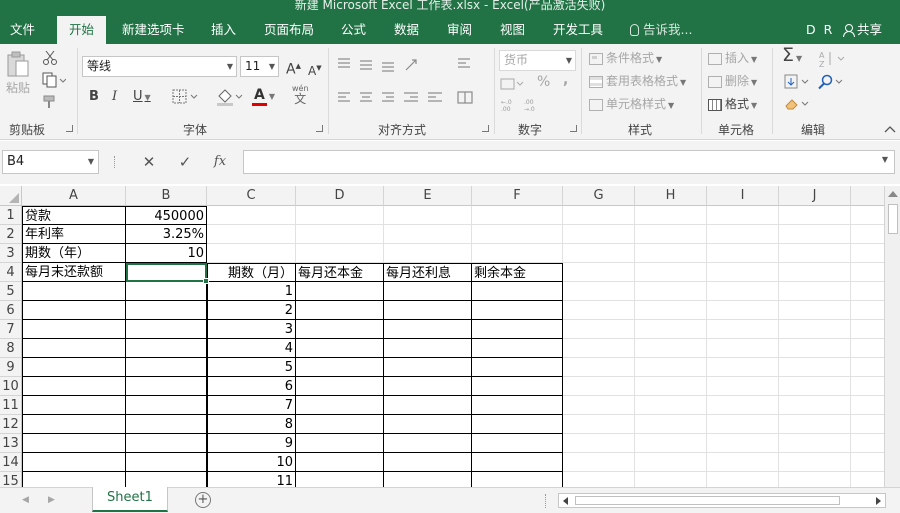 The image size is (900, 513). I want to click on cell-g4, so click(599, 272).